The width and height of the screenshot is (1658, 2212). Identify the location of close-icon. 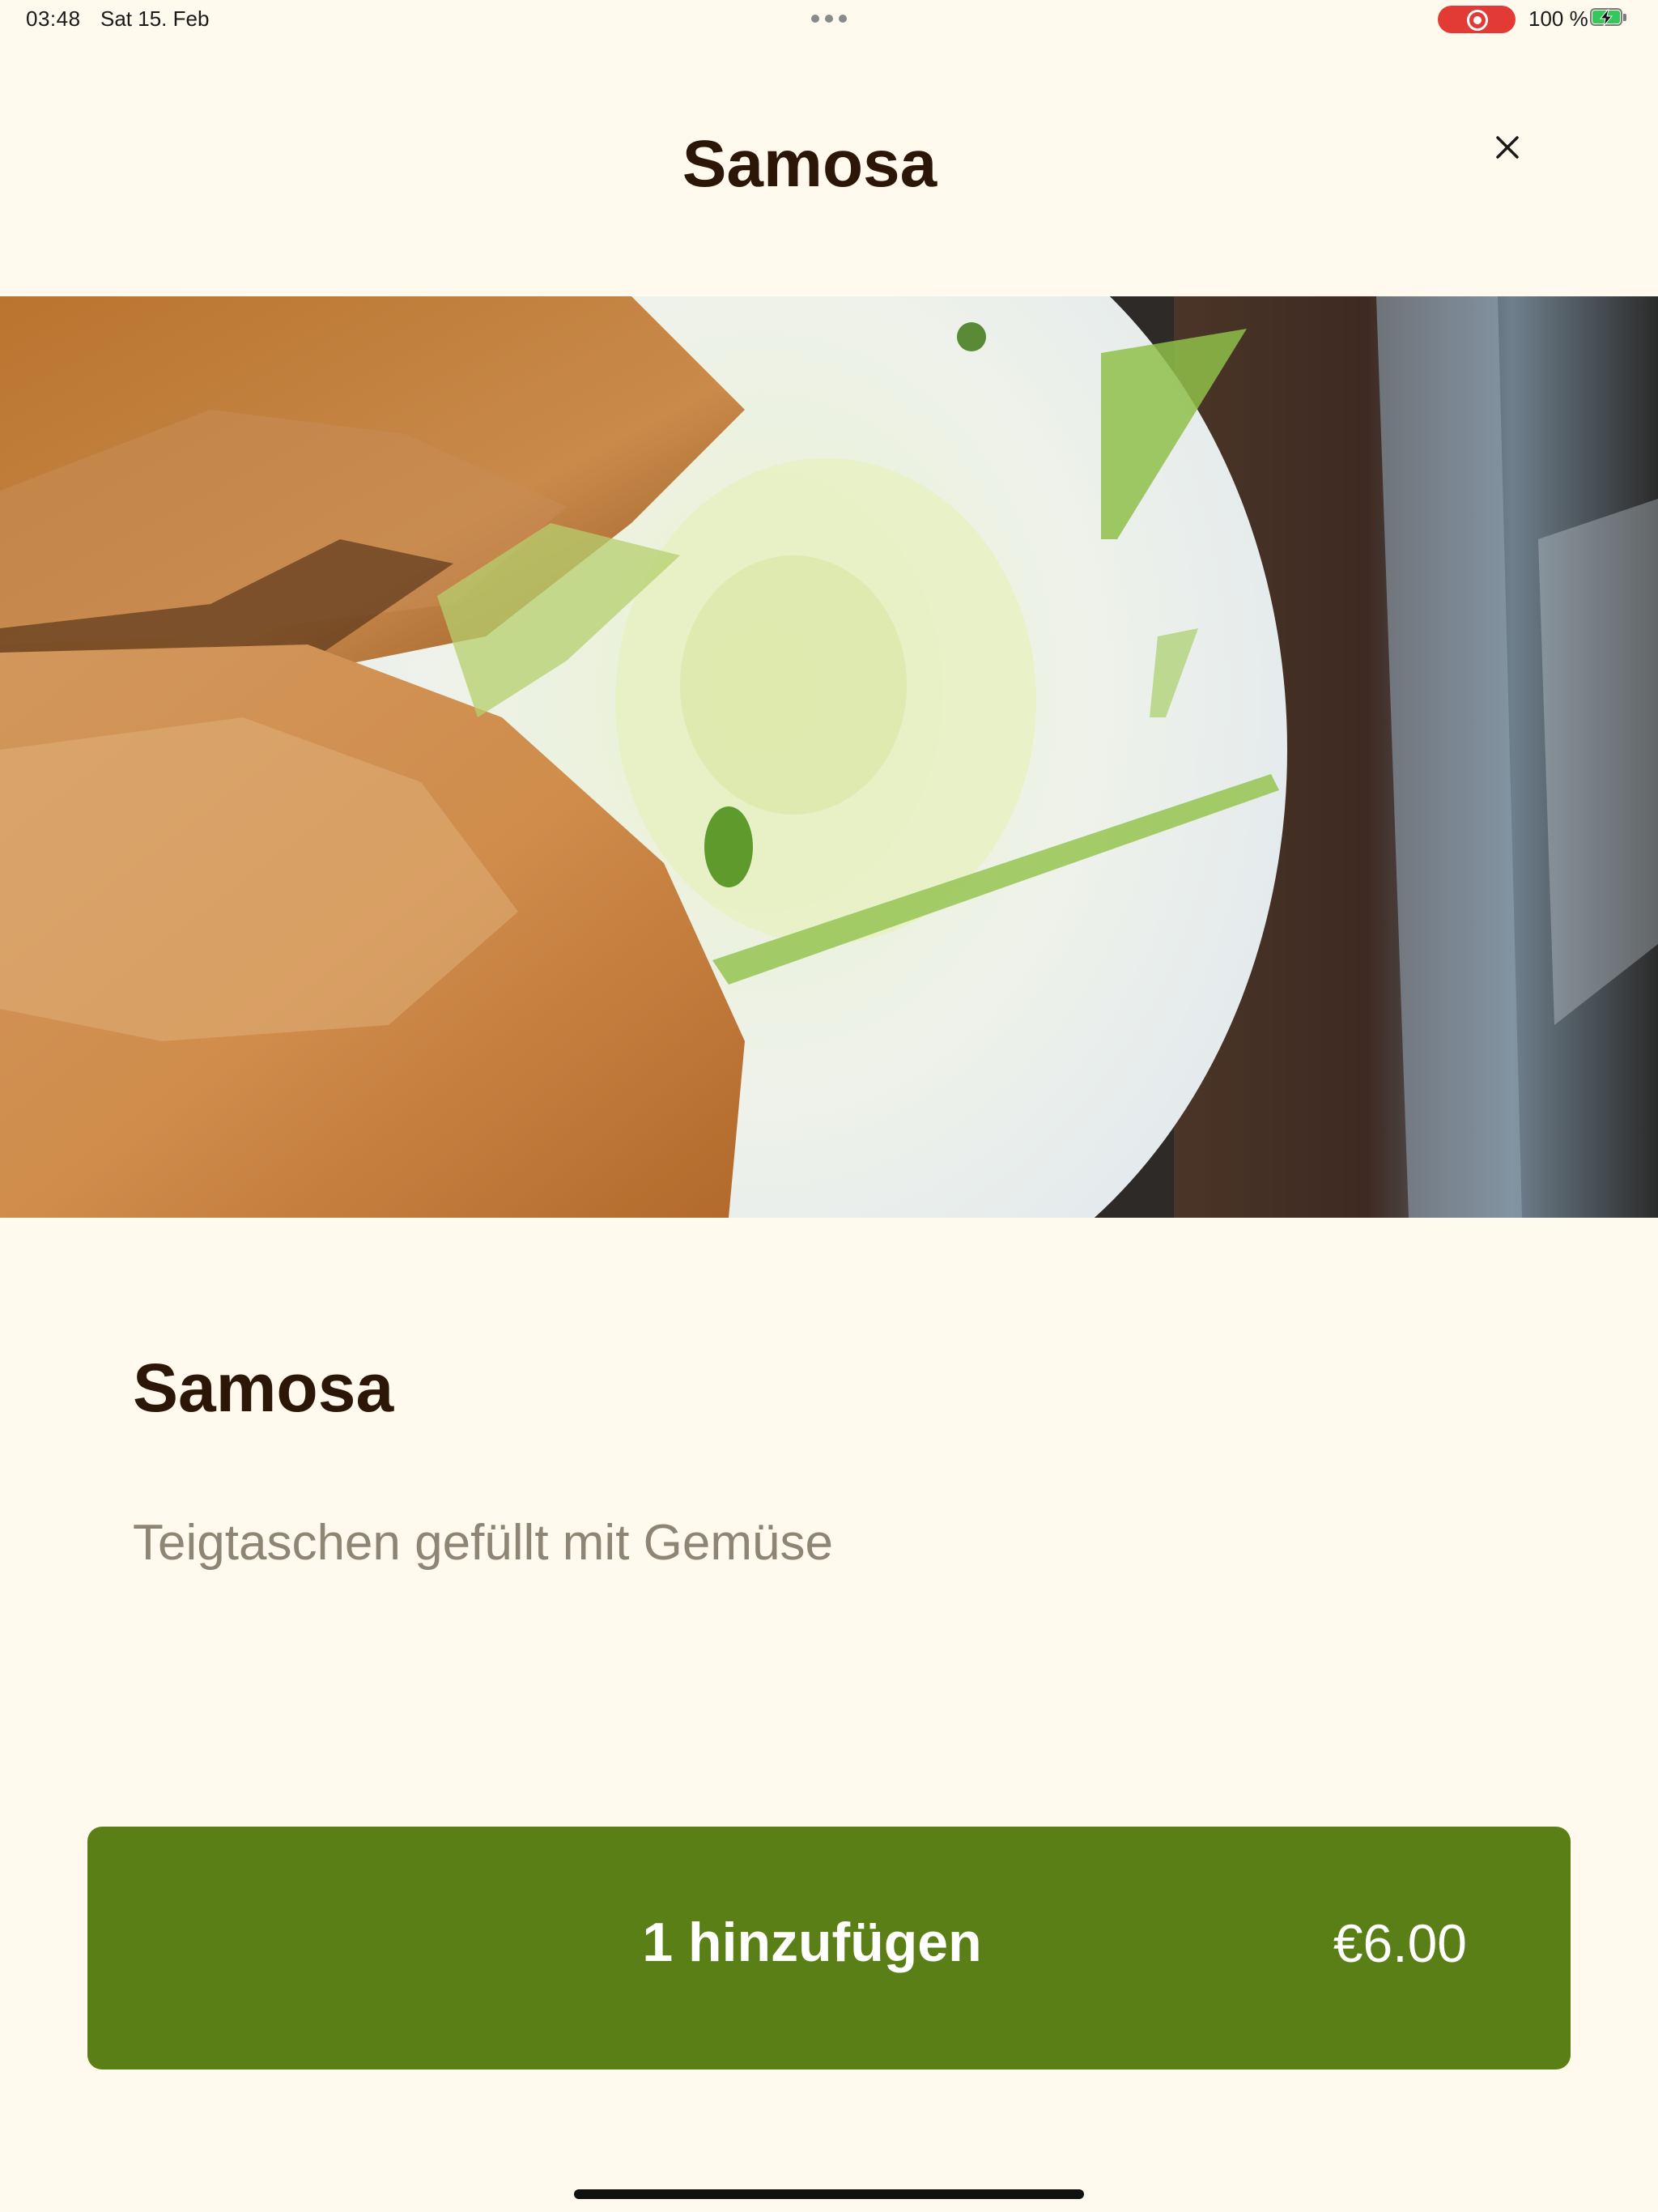
(1507, 147).